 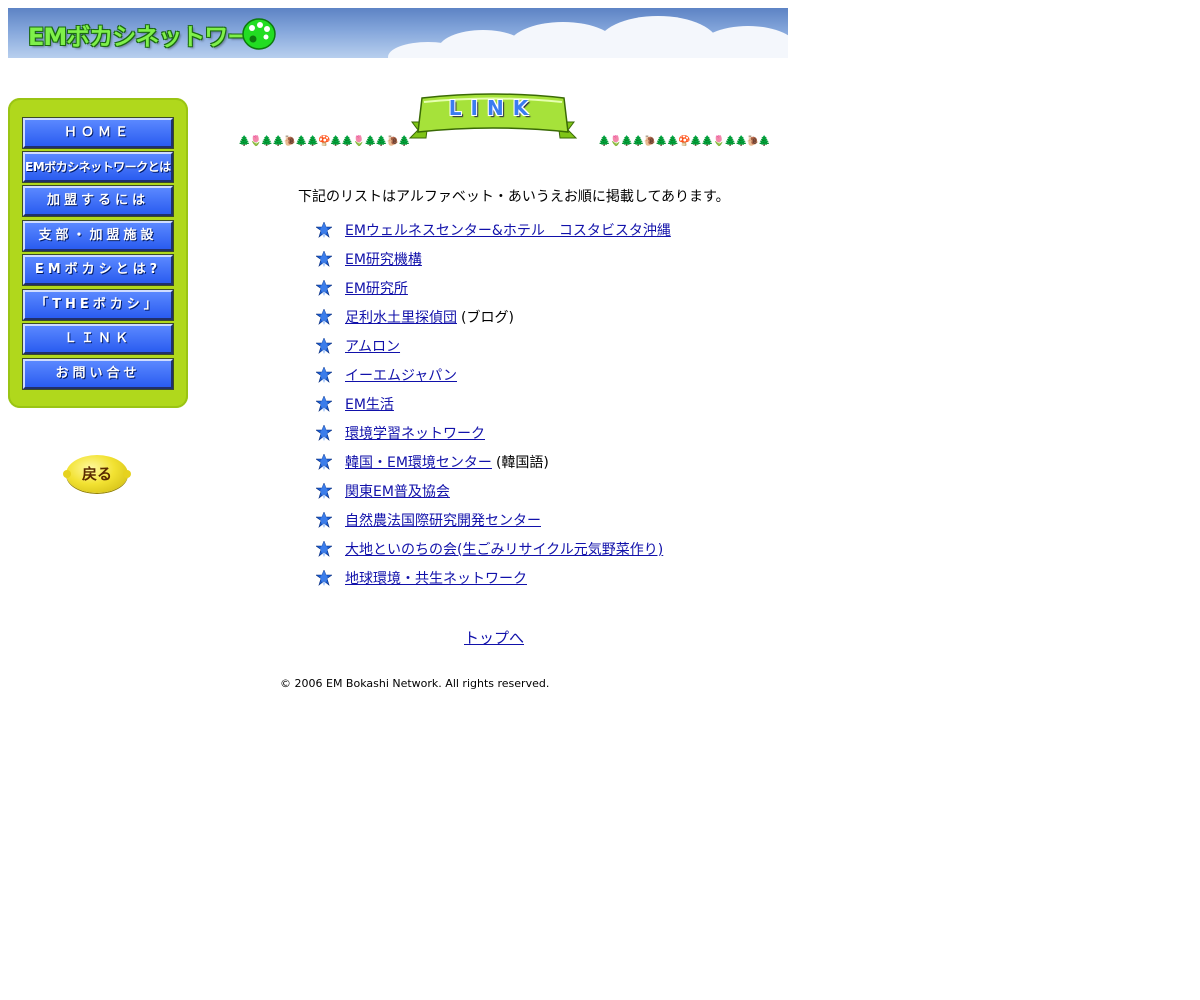 I want to click on nav-about-bokashi-button: EMボカシとは?, so click(x=98, y=270).